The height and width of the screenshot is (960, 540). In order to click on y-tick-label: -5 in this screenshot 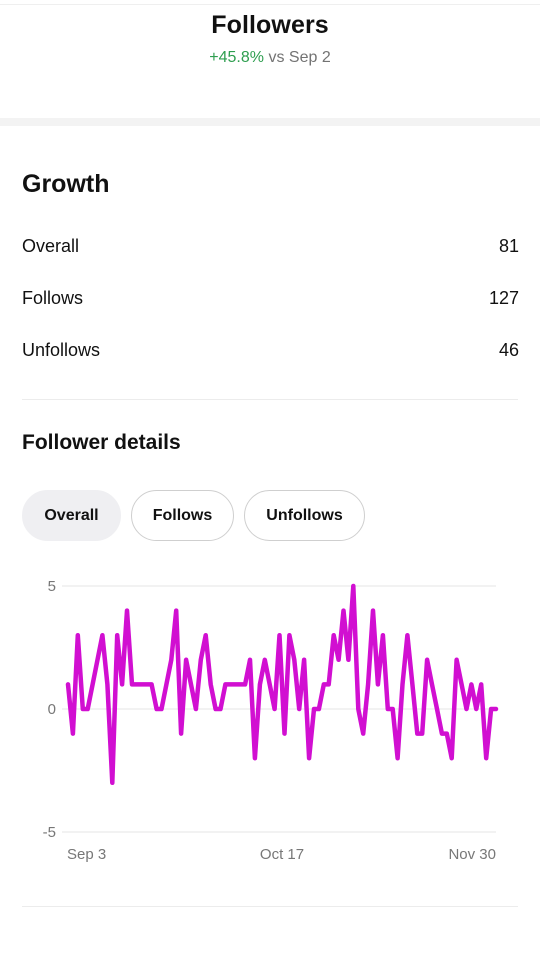, I will do `click(49, 832)`.